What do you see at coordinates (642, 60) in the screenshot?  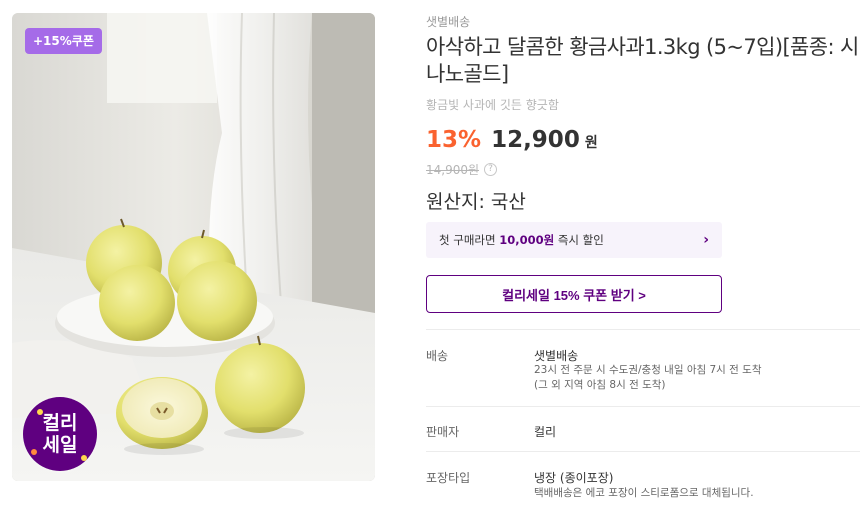 I see `product-title: 아삭하고 달콤한 황금사과1.3kg (5~7입)[품종: 시나노골드]` at bounding box center [642, 60].